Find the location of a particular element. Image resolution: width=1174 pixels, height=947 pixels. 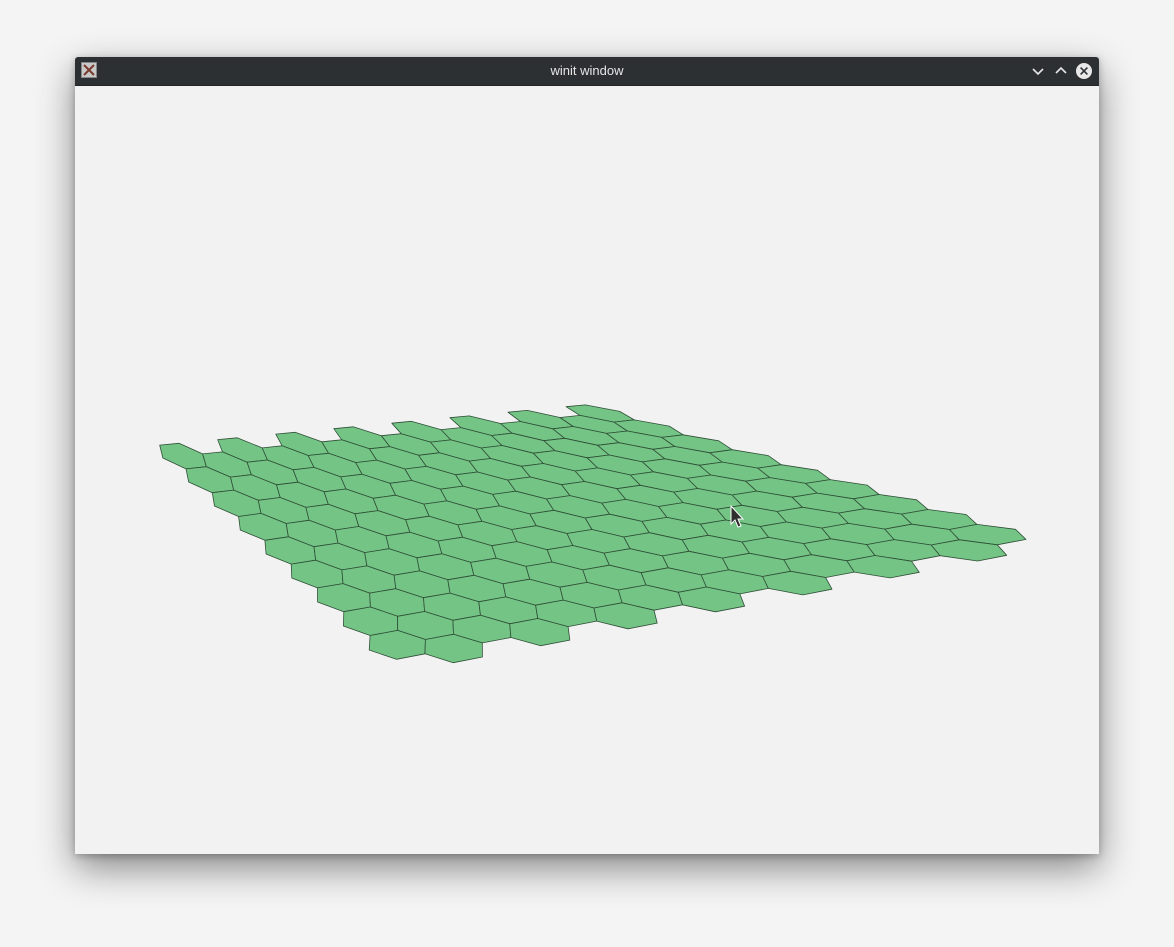

minimize-button is located at coordinates (1038, 71).